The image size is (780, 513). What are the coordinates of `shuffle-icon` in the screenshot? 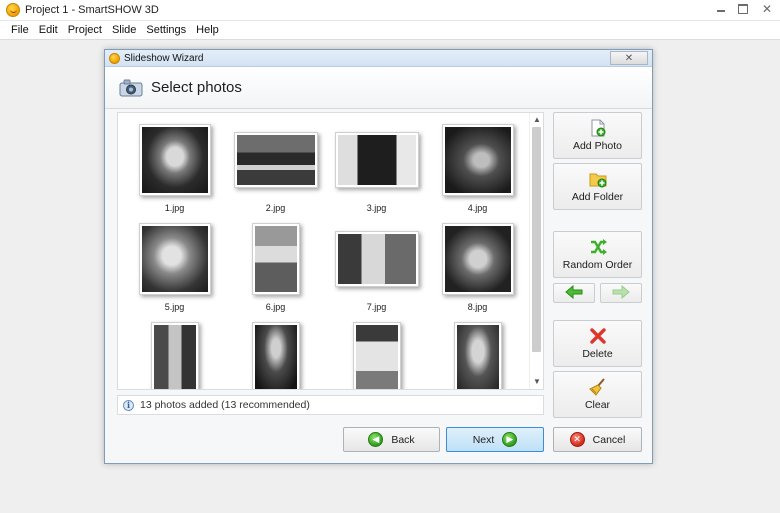 It's located at (598, 247).